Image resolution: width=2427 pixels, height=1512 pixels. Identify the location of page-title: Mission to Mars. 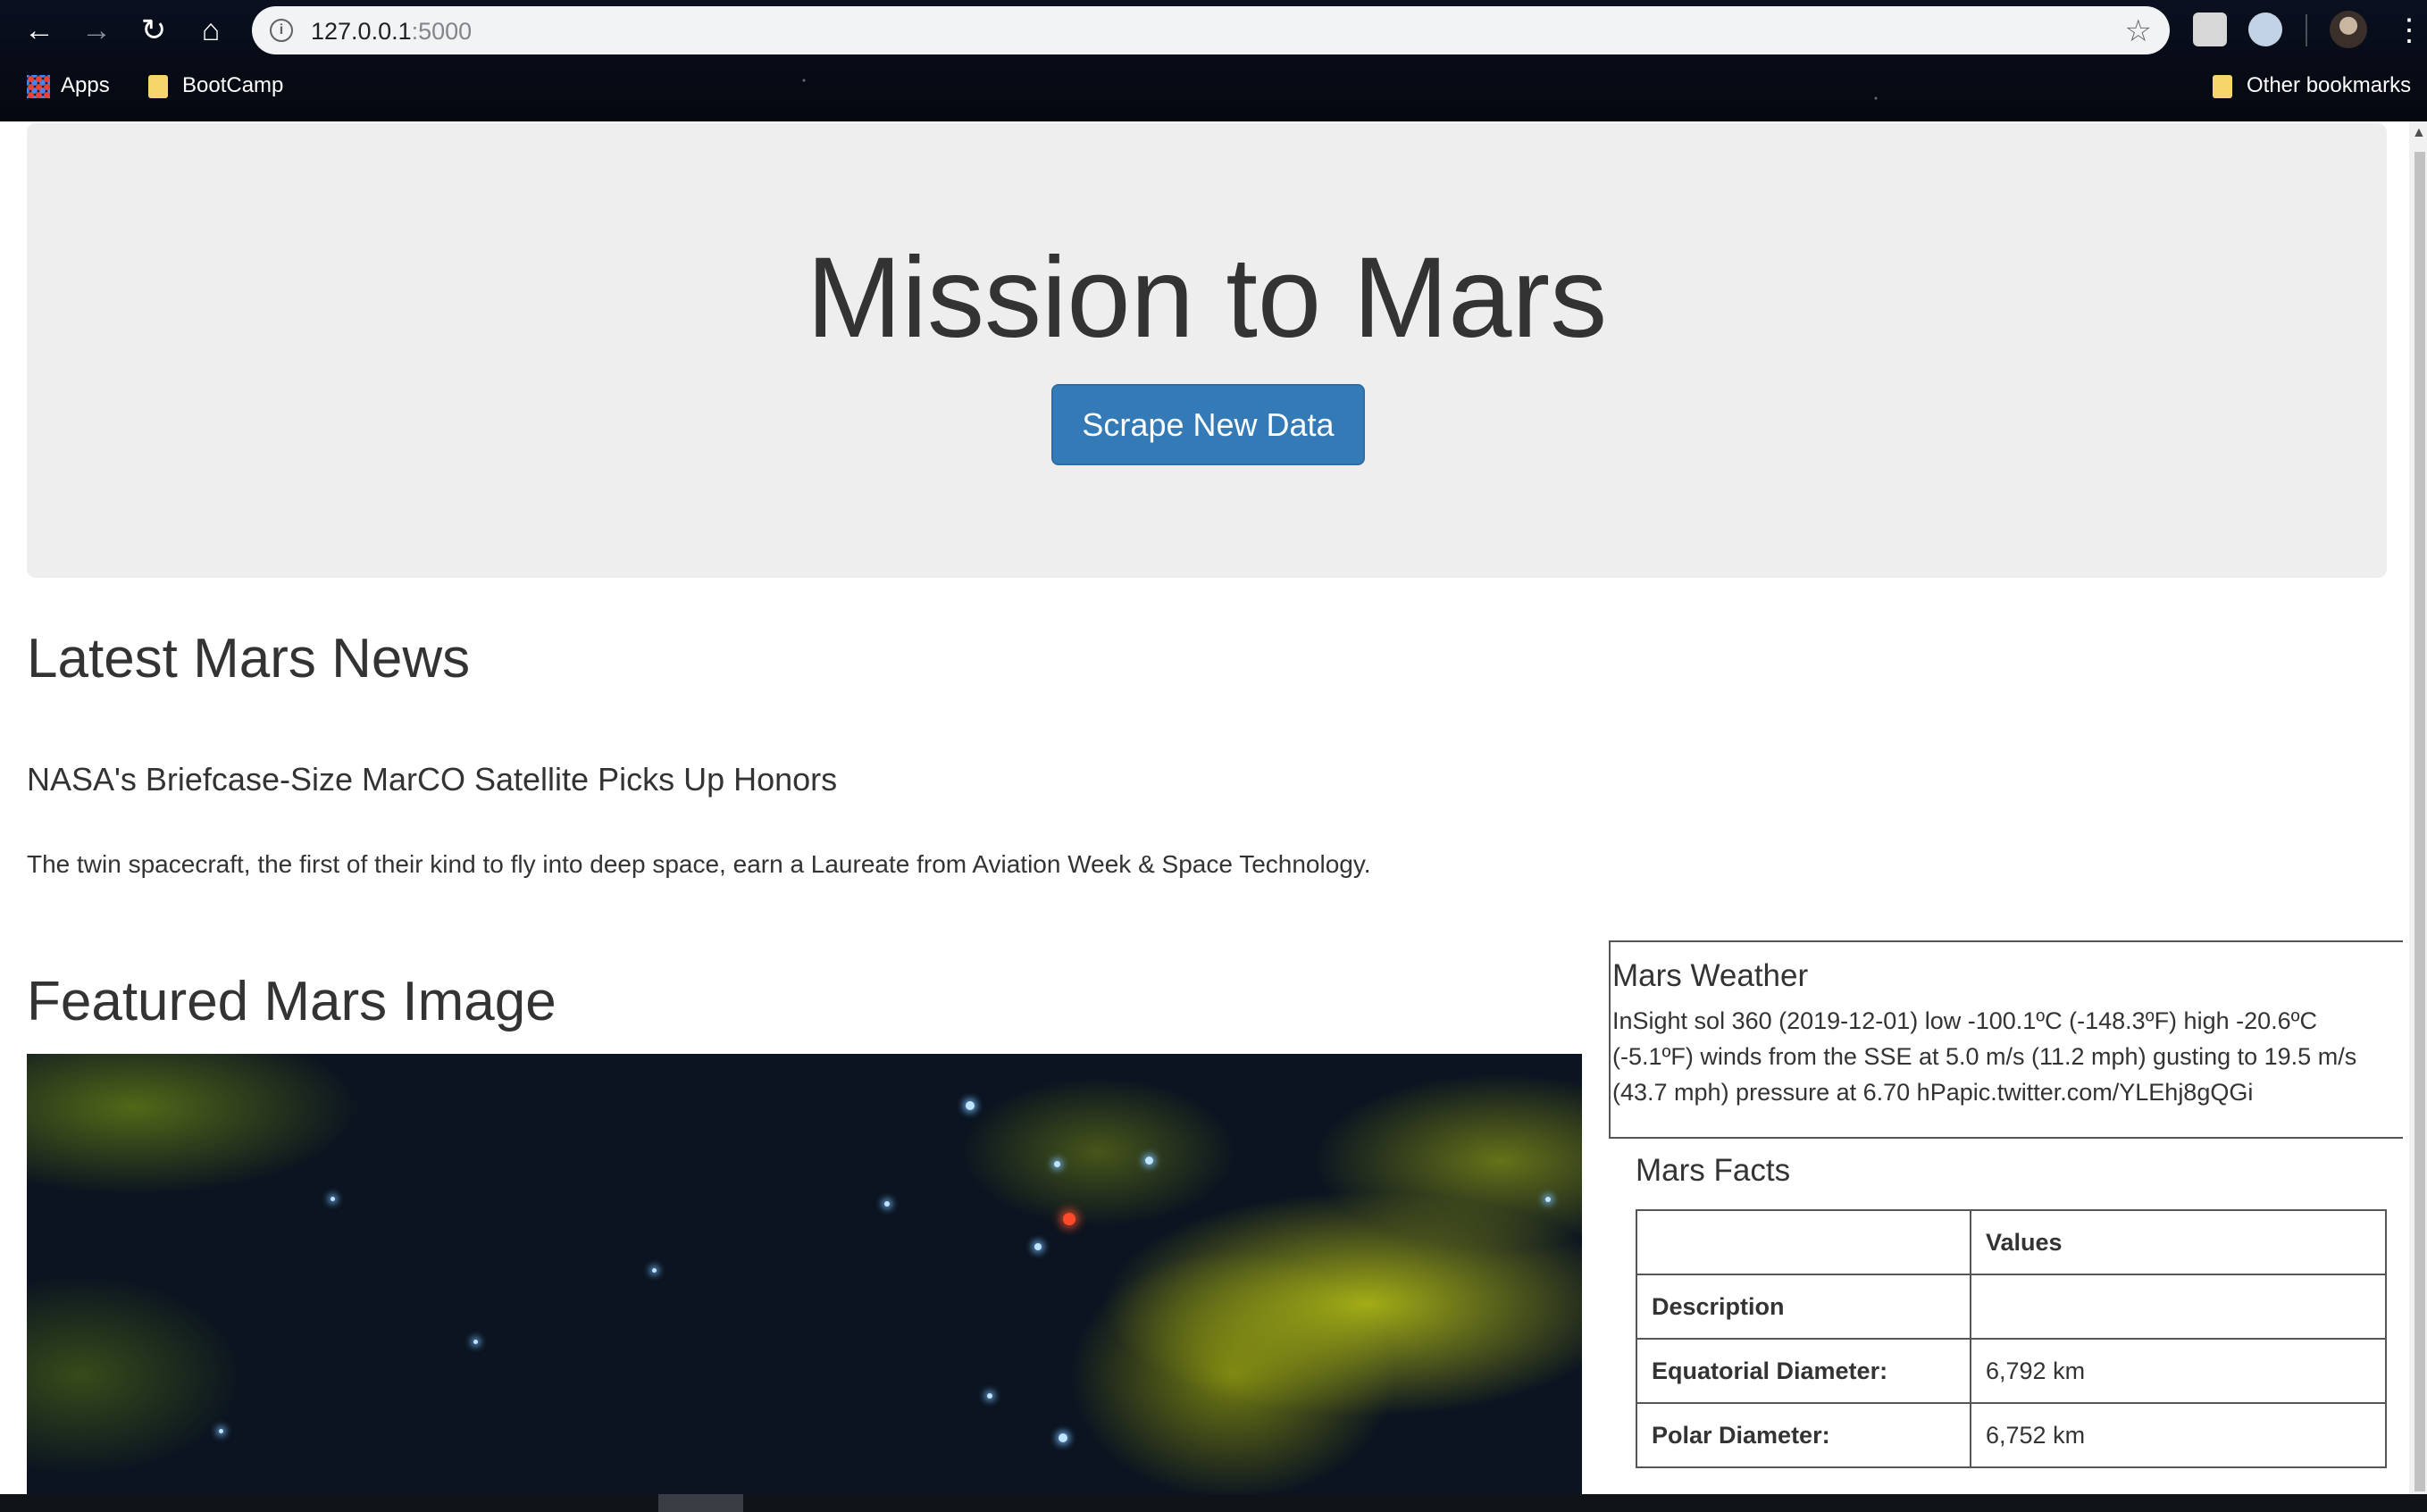
(1207, 298).